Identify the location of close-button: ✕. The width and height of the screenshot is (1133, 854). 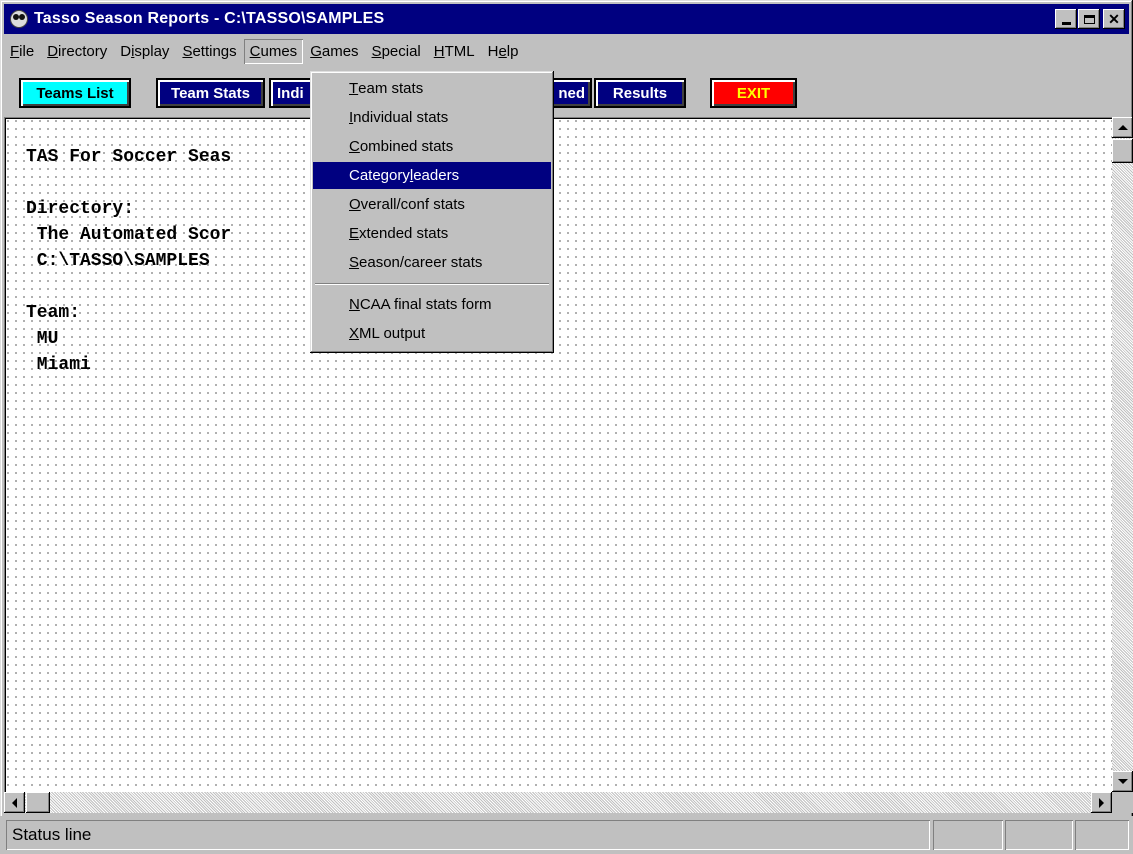
(1114, 19).